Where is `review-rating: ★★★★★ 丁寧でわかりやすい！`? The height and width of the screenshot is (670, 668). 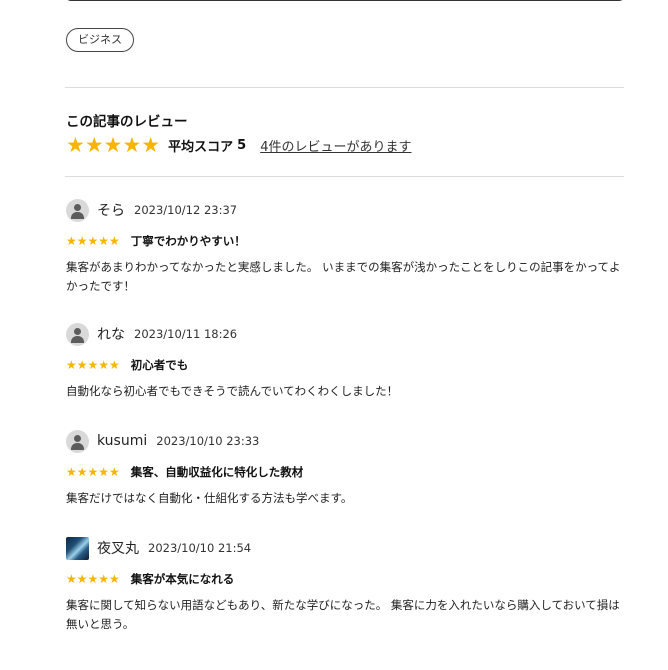
review-rating: ★★★★★ 丁寧でわかりやすい！ is located at coordinates (346, 241).